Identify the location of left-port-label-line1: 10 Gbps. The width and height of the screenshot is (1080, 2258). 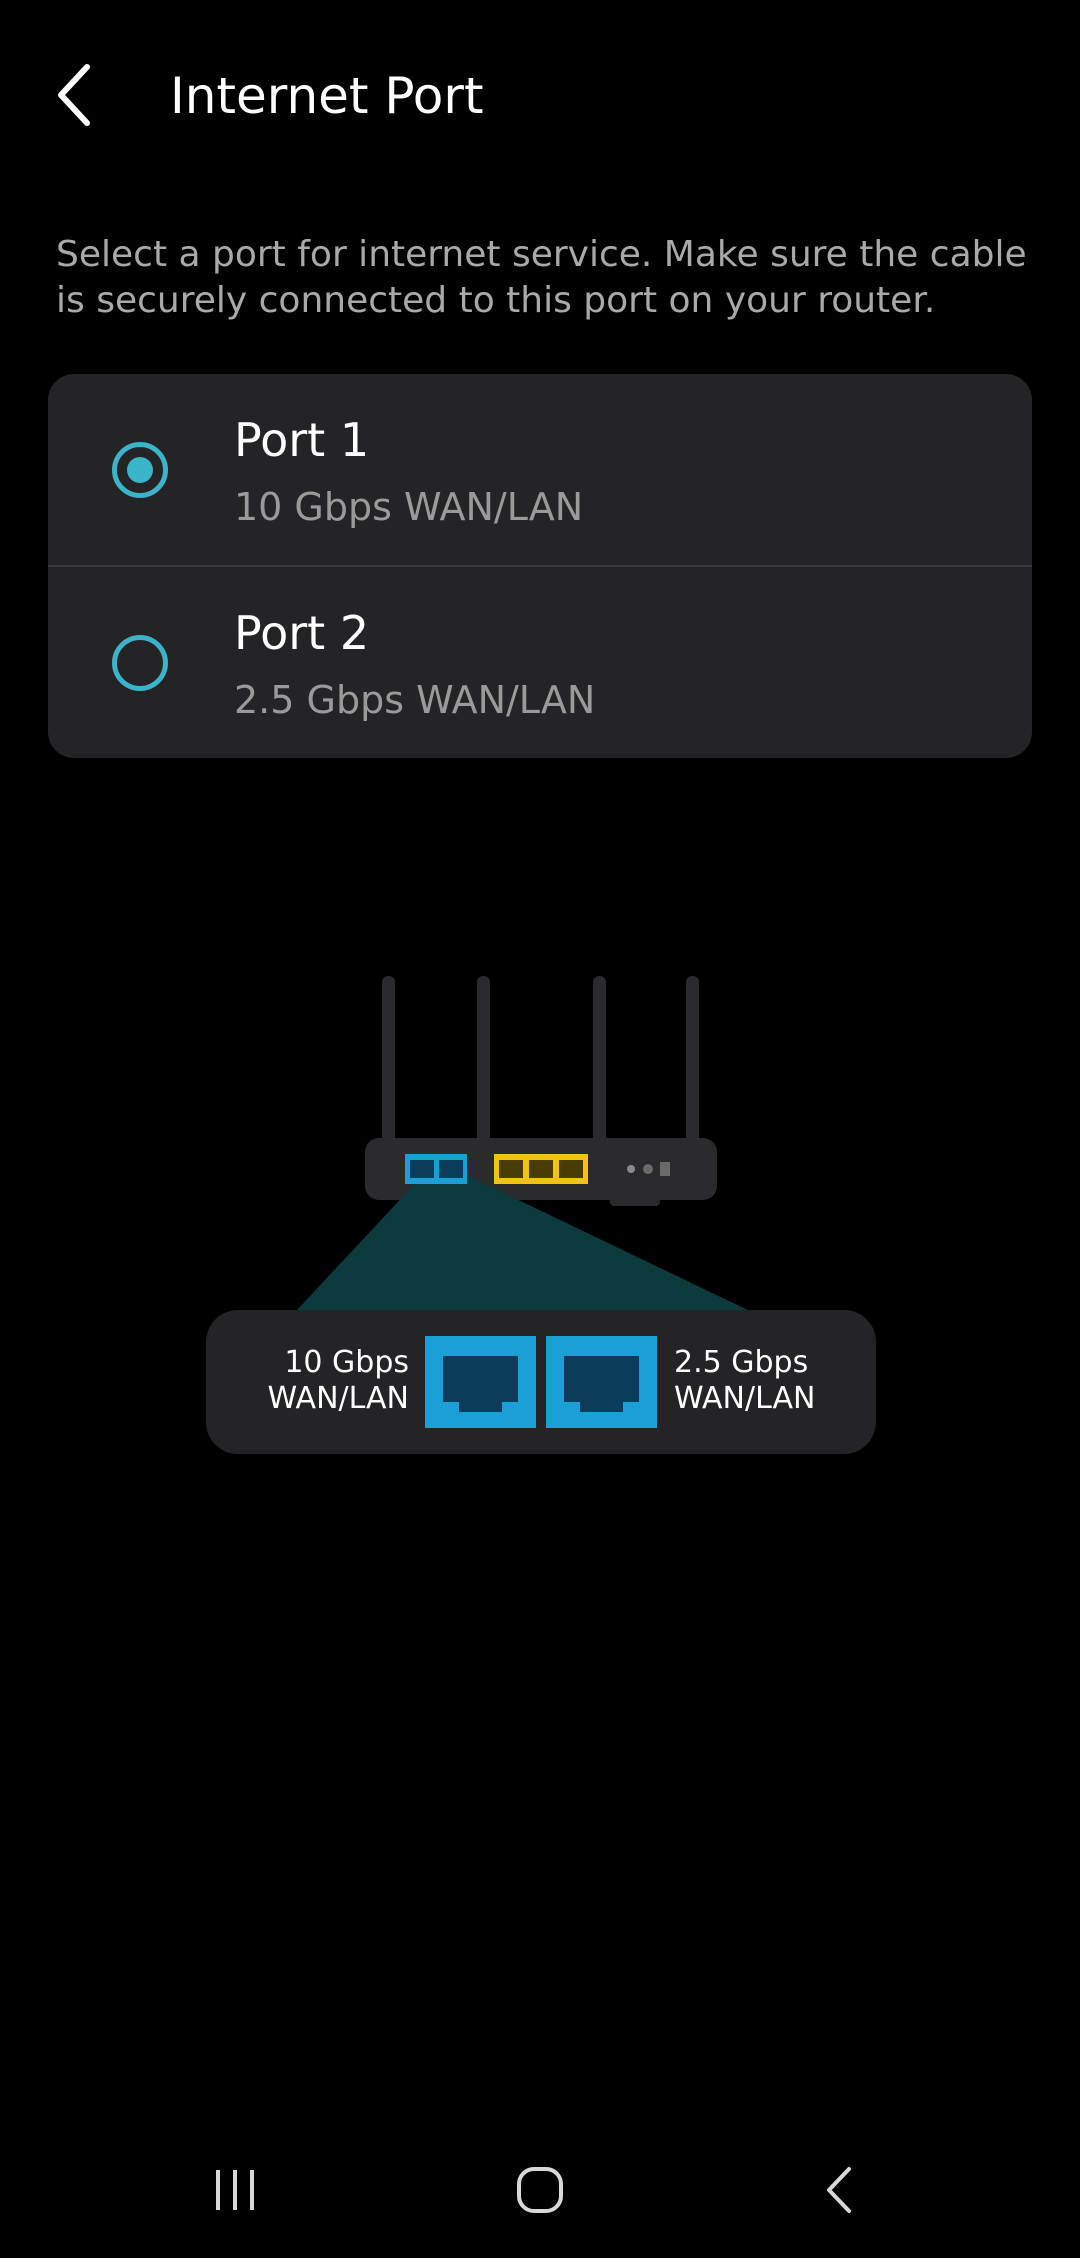
(346, 1362).